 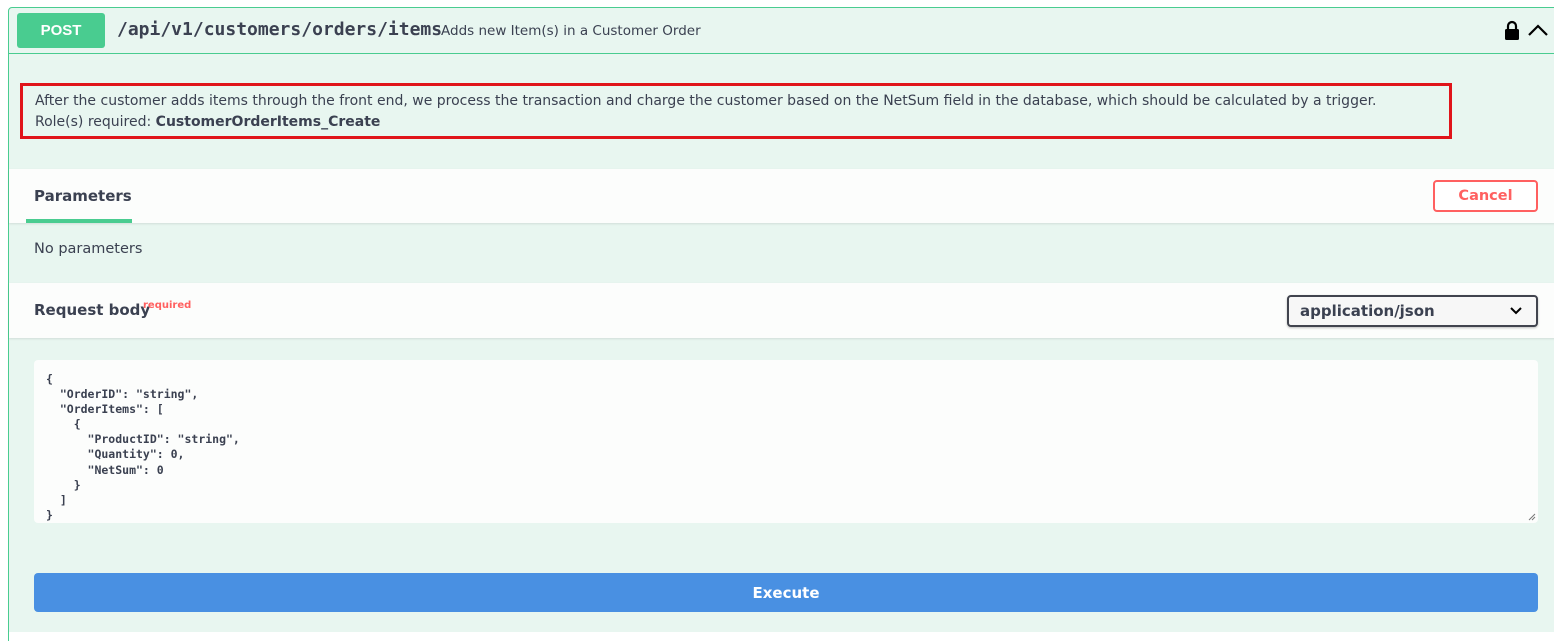 I want to click on role-label: Role(s) required:, so click(x=93, y=122).